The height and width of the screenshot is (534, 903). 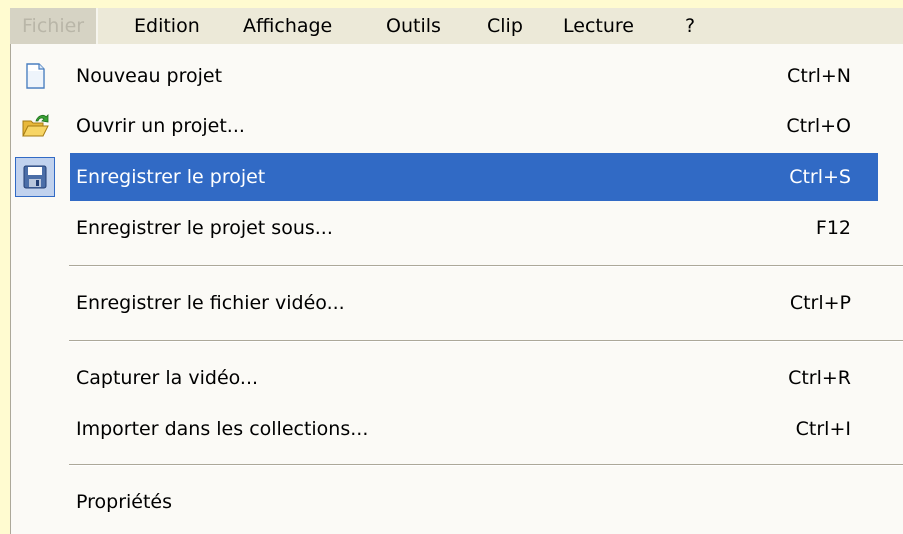 What do you see at coordinates (35, 76) in the screenshot?
I see `new-document-icon` at bounding box center [35, 76].